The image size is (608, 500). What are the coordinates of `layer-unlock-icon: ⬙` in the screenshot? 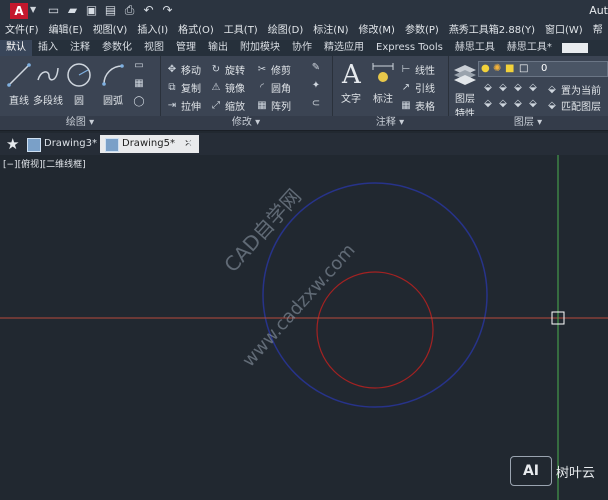 It's located at (533, 104).